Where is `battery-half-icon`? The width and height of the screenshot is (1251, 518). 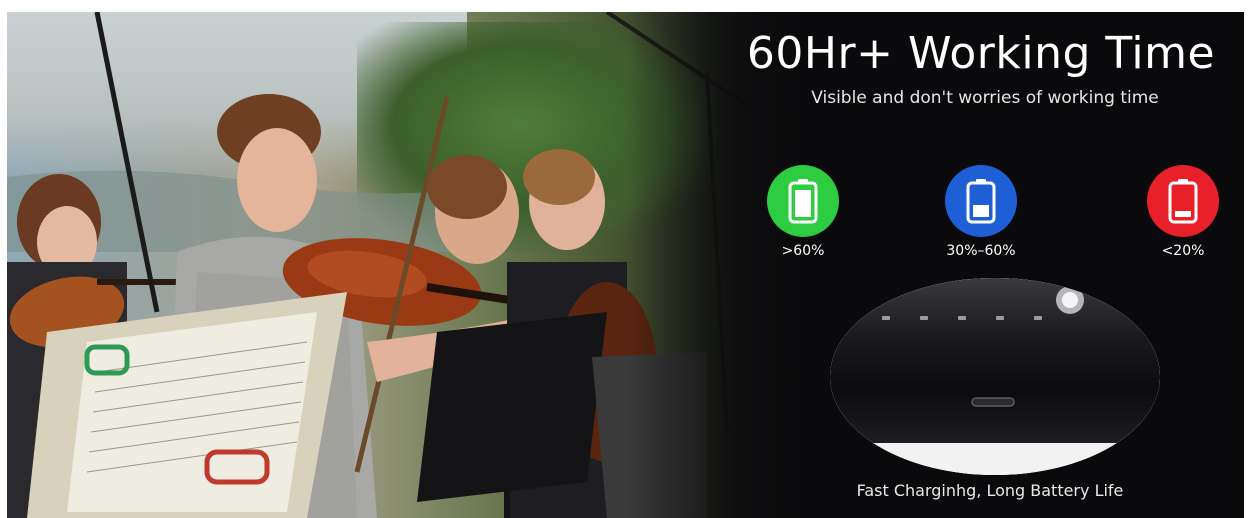 battery-half-icon is located at coordinates (981, 201).